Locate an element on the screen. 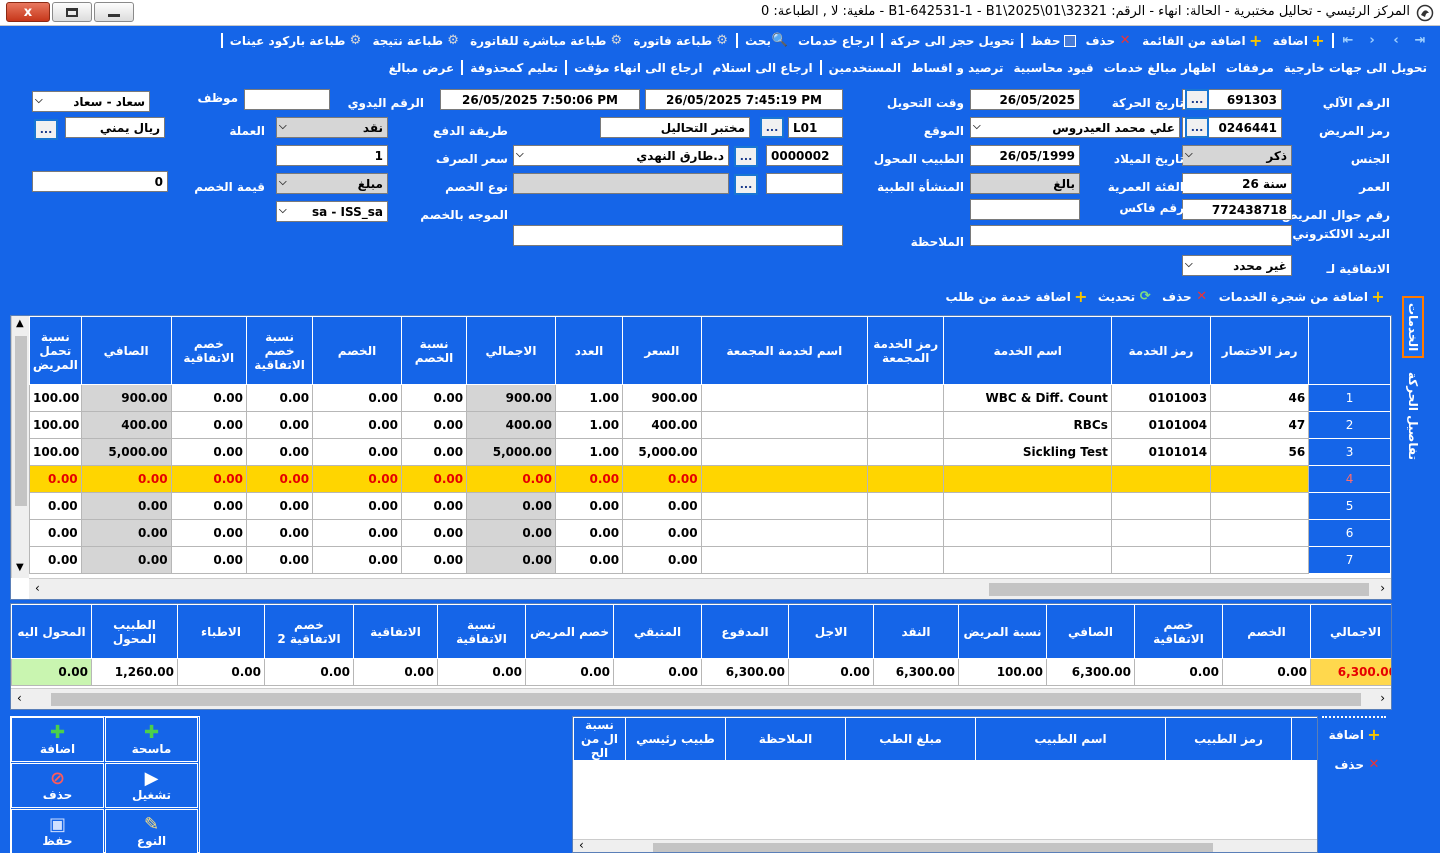  nav-first-button: ⇥ is located at coordinates (1420, 40).